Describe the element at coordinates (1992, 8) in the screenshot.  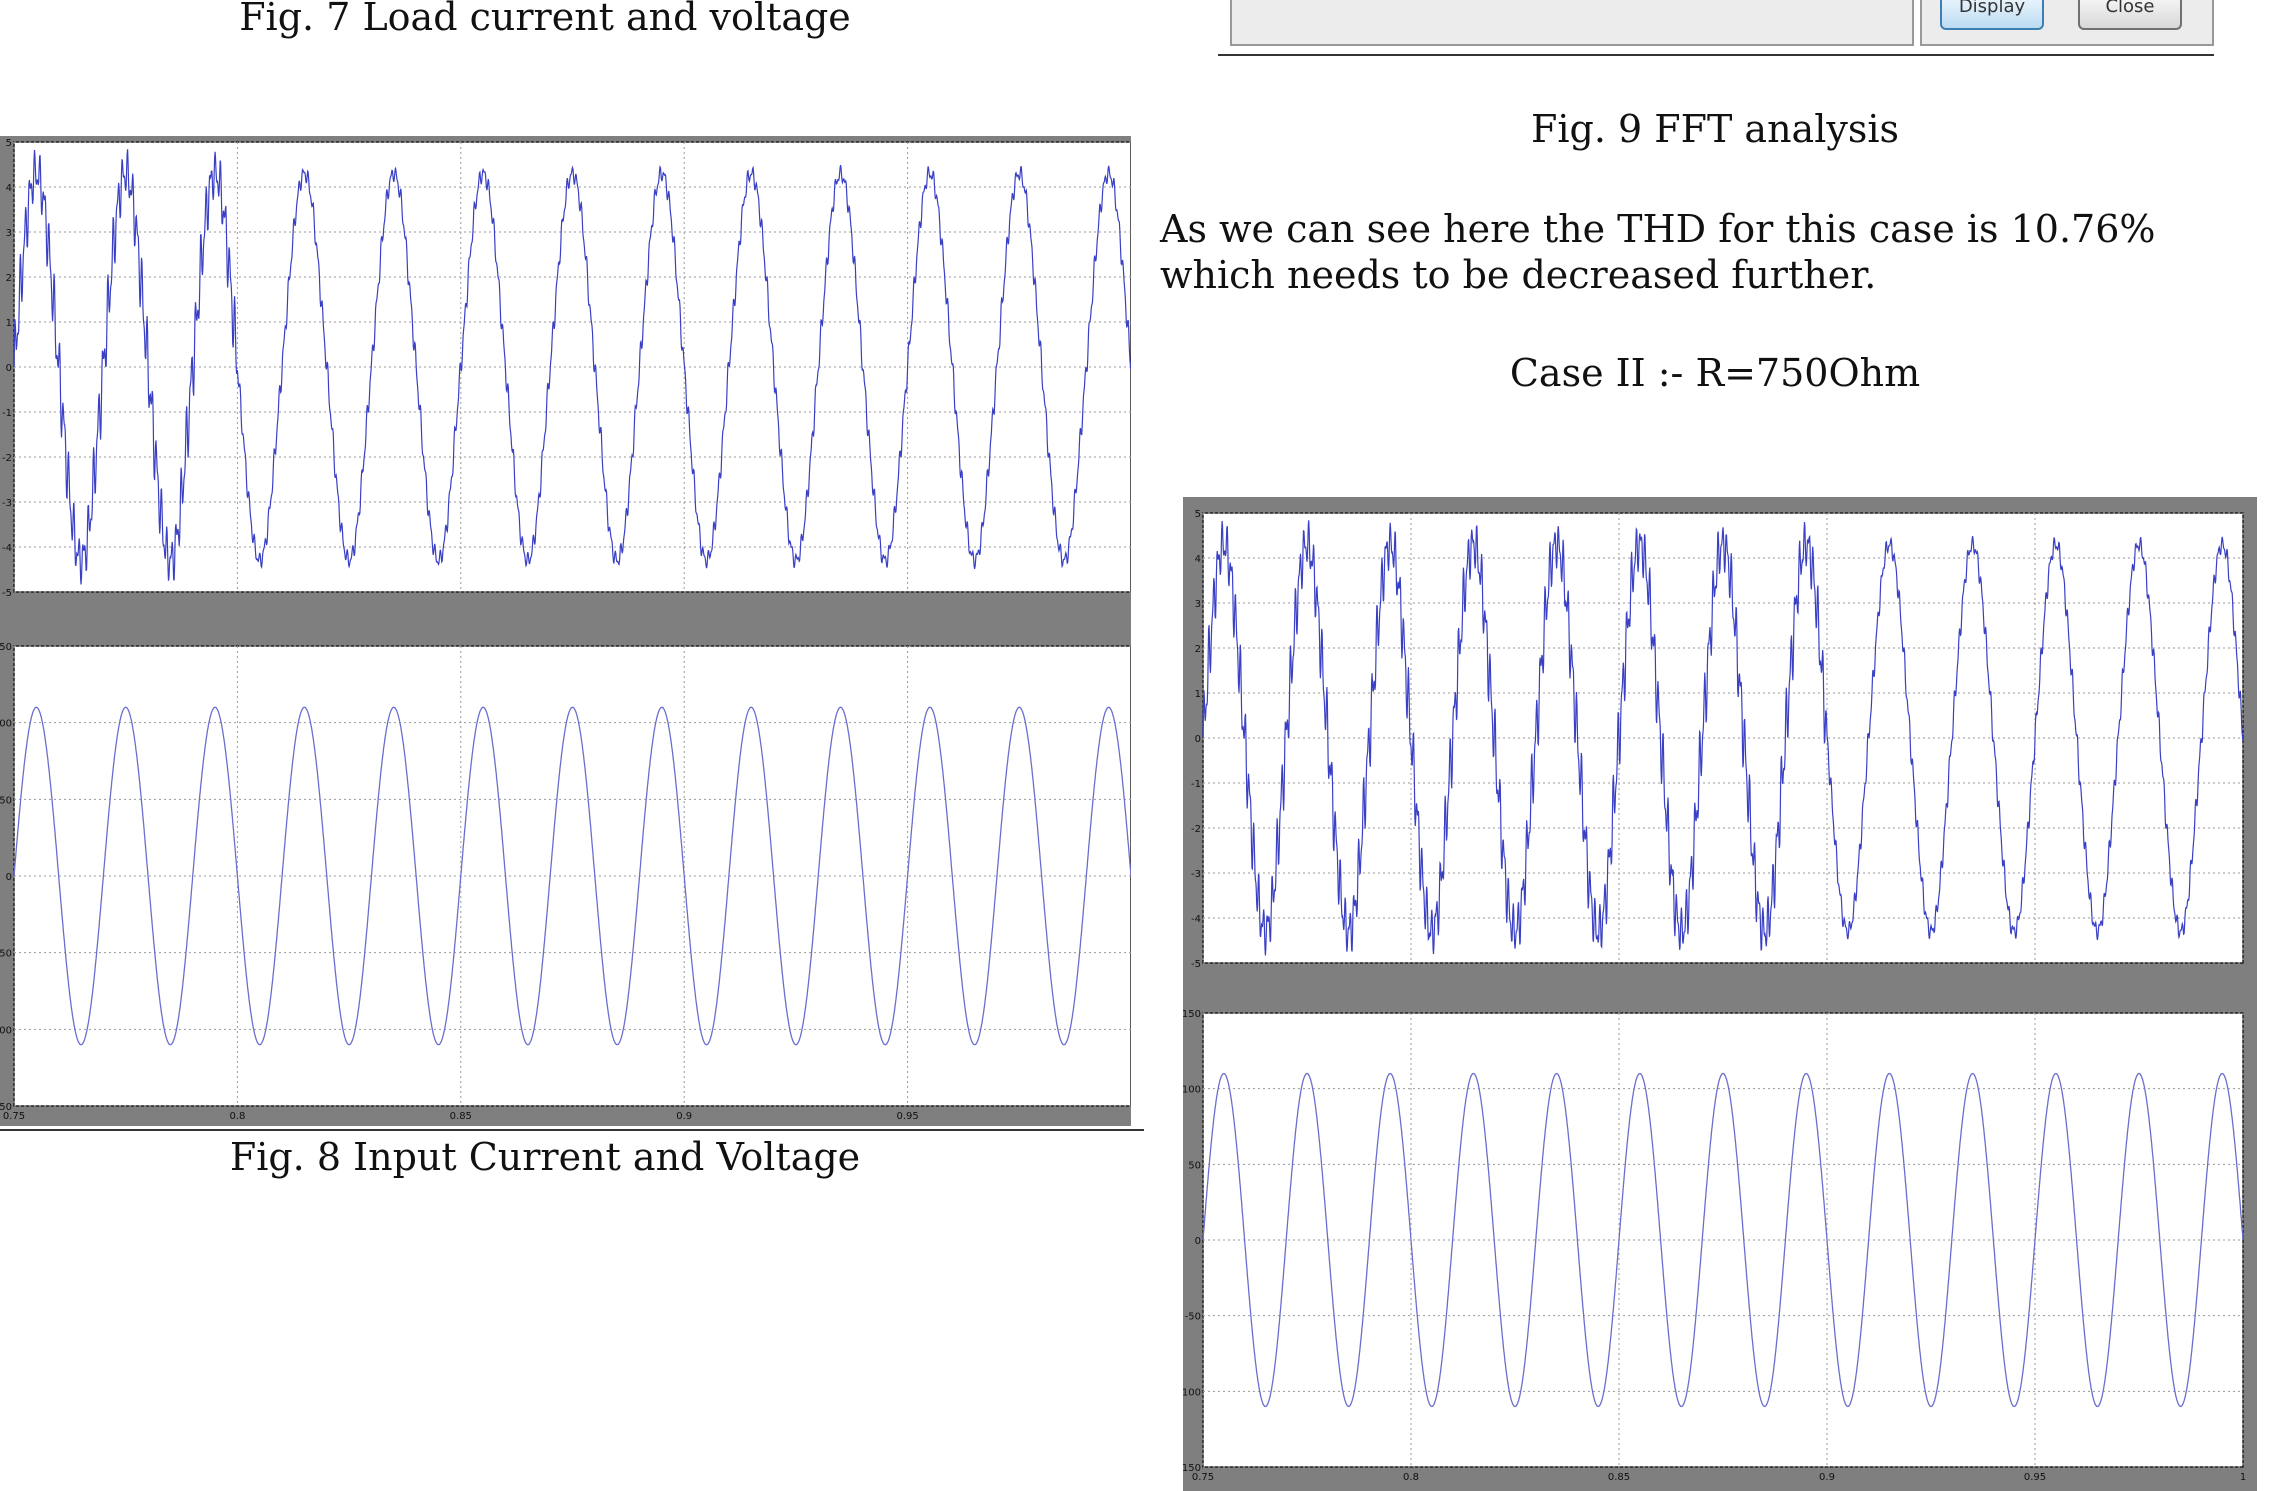
I see `display-button-label: Display` at that location.